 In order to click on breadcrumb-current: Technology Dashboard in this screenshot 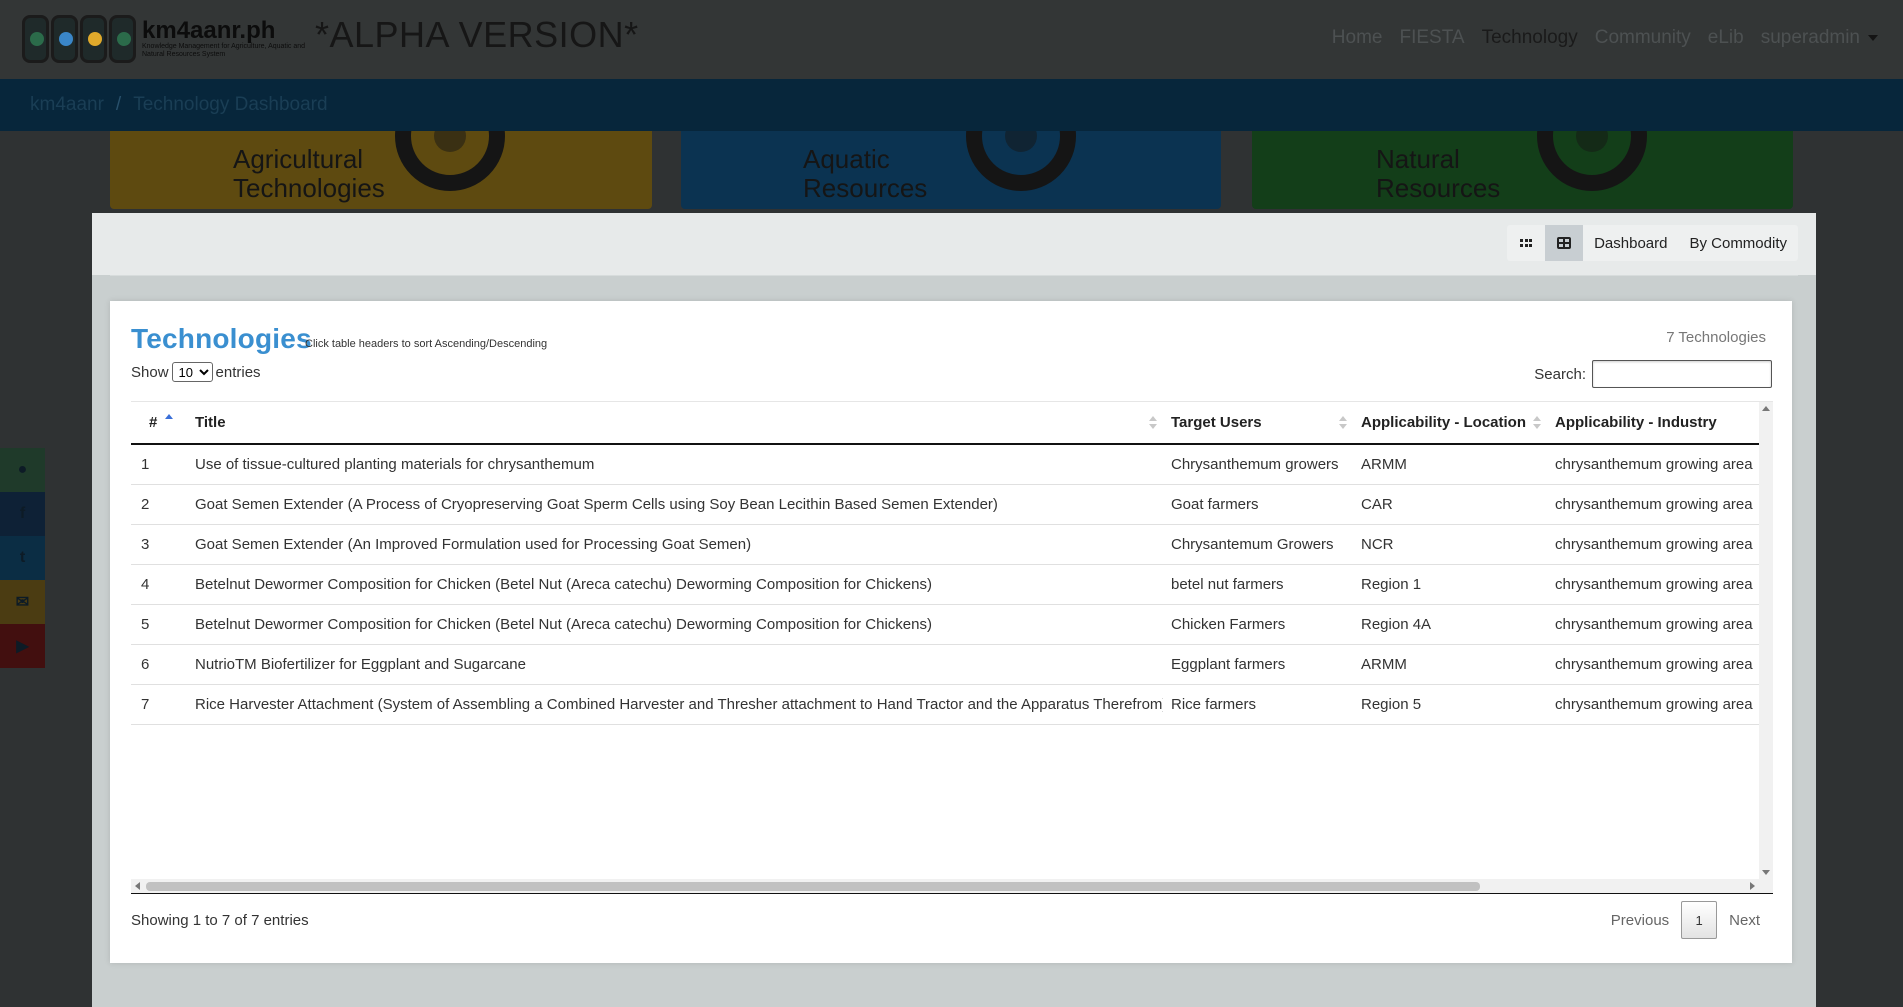, I will do `click(230, 104)`.